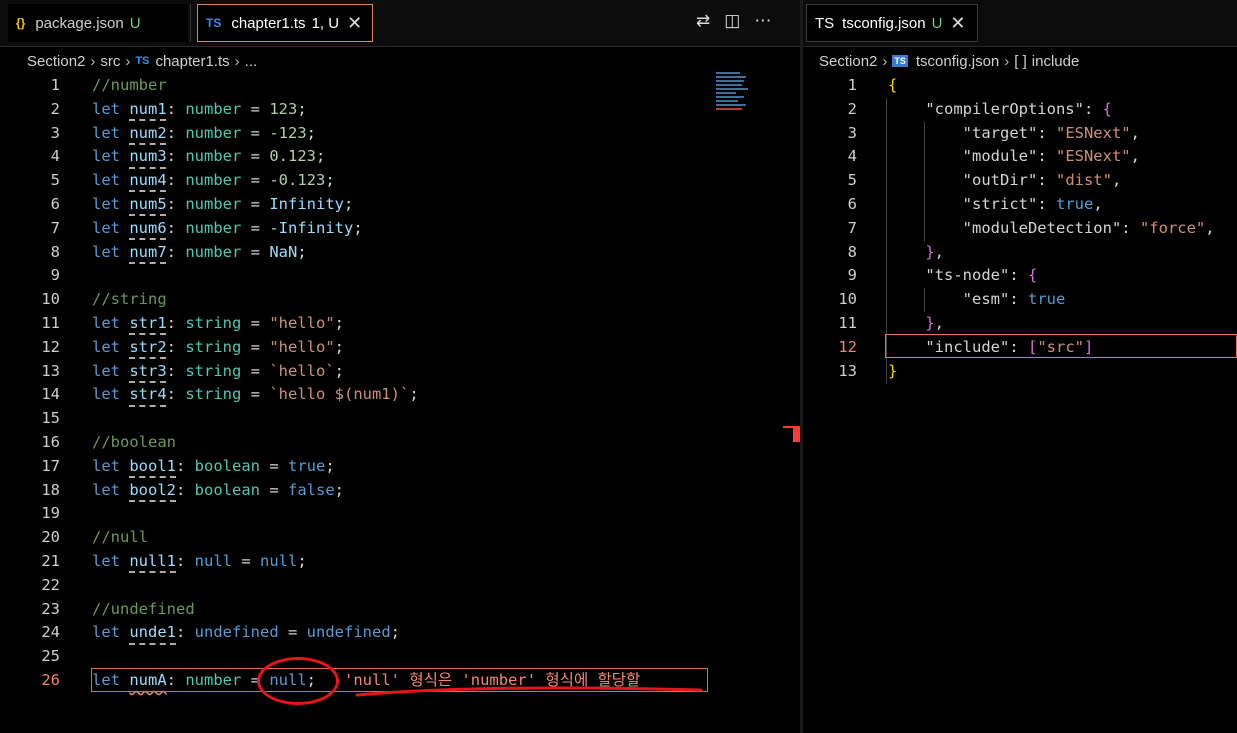 The image size is (1237, 733). I want to click on code-line: 11 },, so click(1020, 324).